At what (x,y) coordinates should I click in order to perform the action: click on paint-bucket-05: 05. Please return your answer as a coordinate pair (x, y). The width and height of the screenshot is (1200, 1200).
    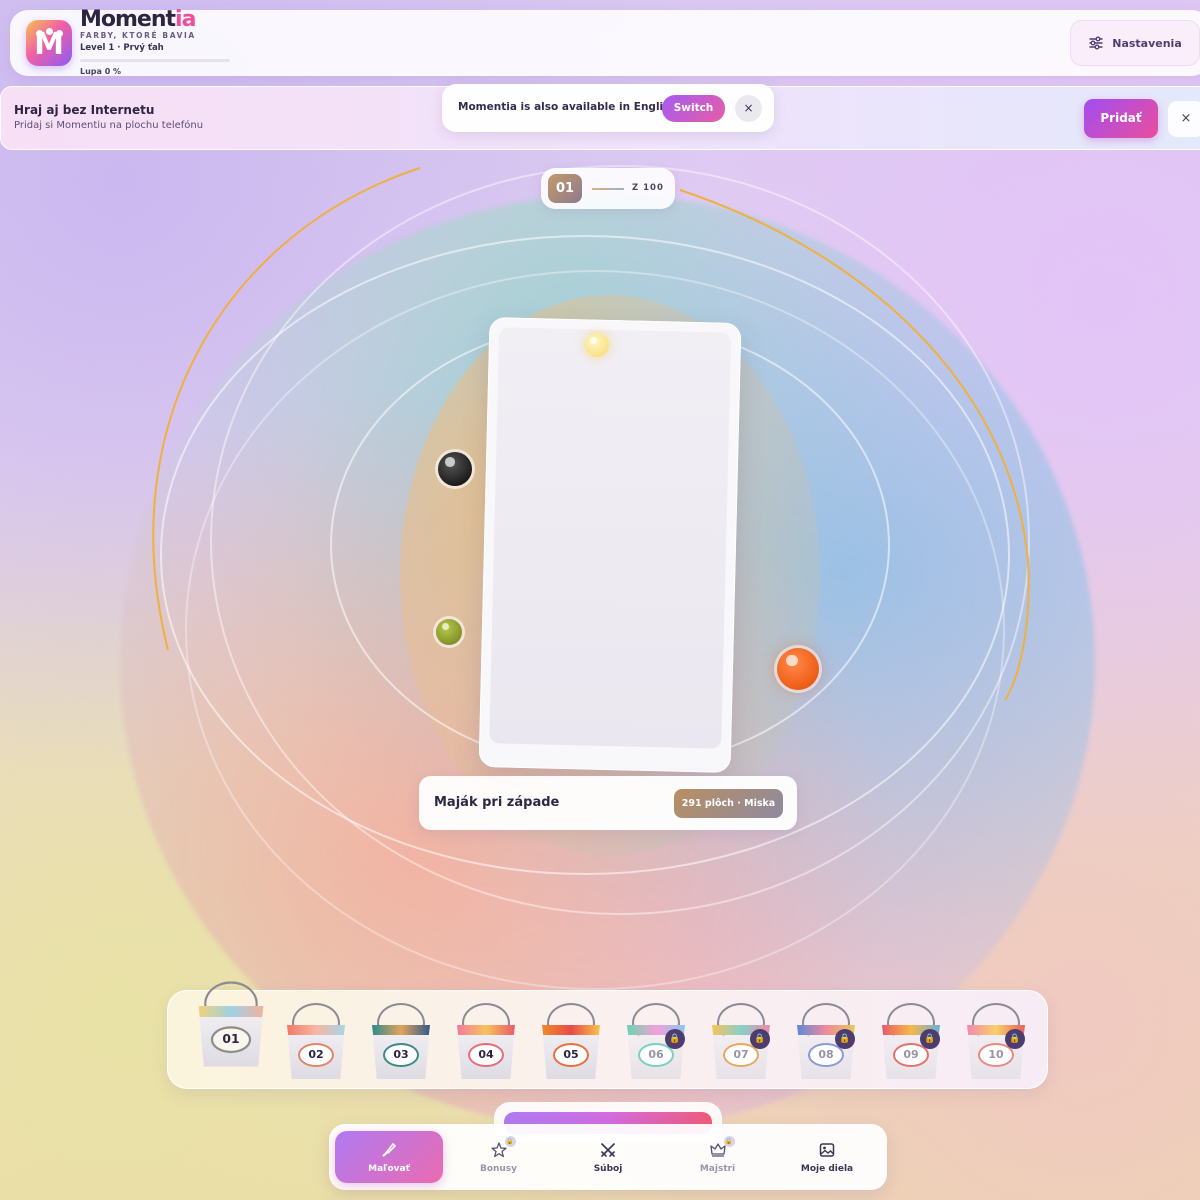
    Looking at the image, I should click on (571, 1043).